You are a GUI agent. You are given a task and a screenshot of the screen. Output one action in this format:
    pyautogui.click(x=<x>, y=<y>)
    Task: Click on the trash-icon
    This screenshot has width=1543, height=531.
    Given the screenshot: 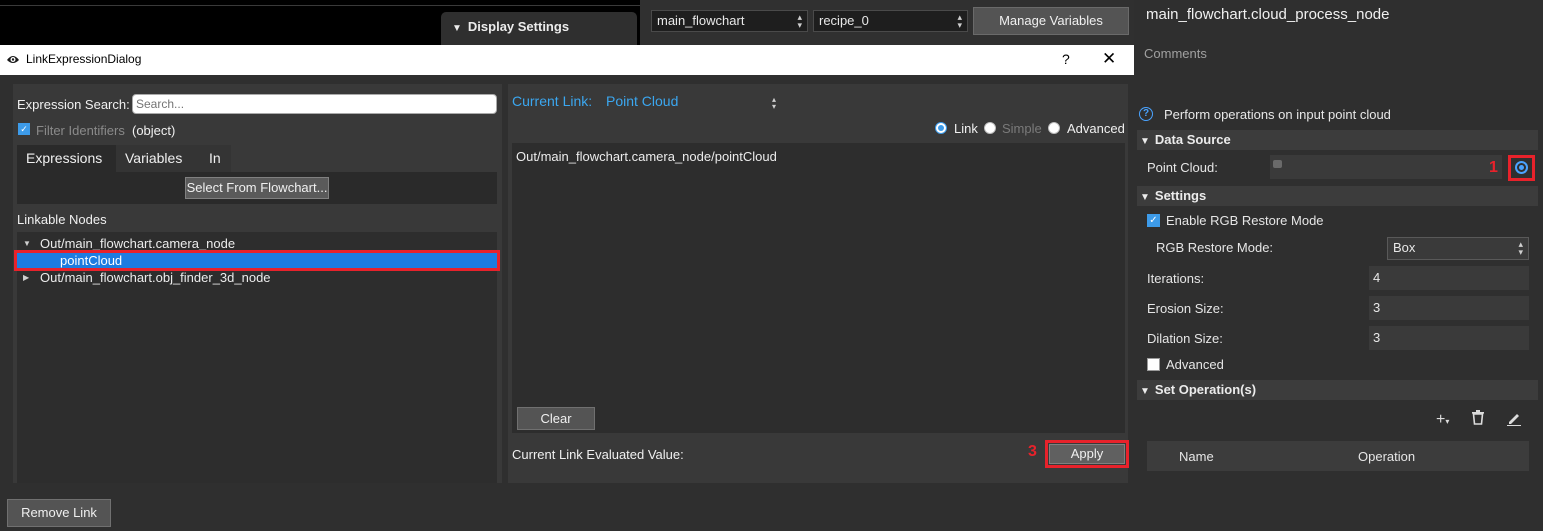 What is the action you would take?
    pyautogui.click(x=1478, y=418)
    